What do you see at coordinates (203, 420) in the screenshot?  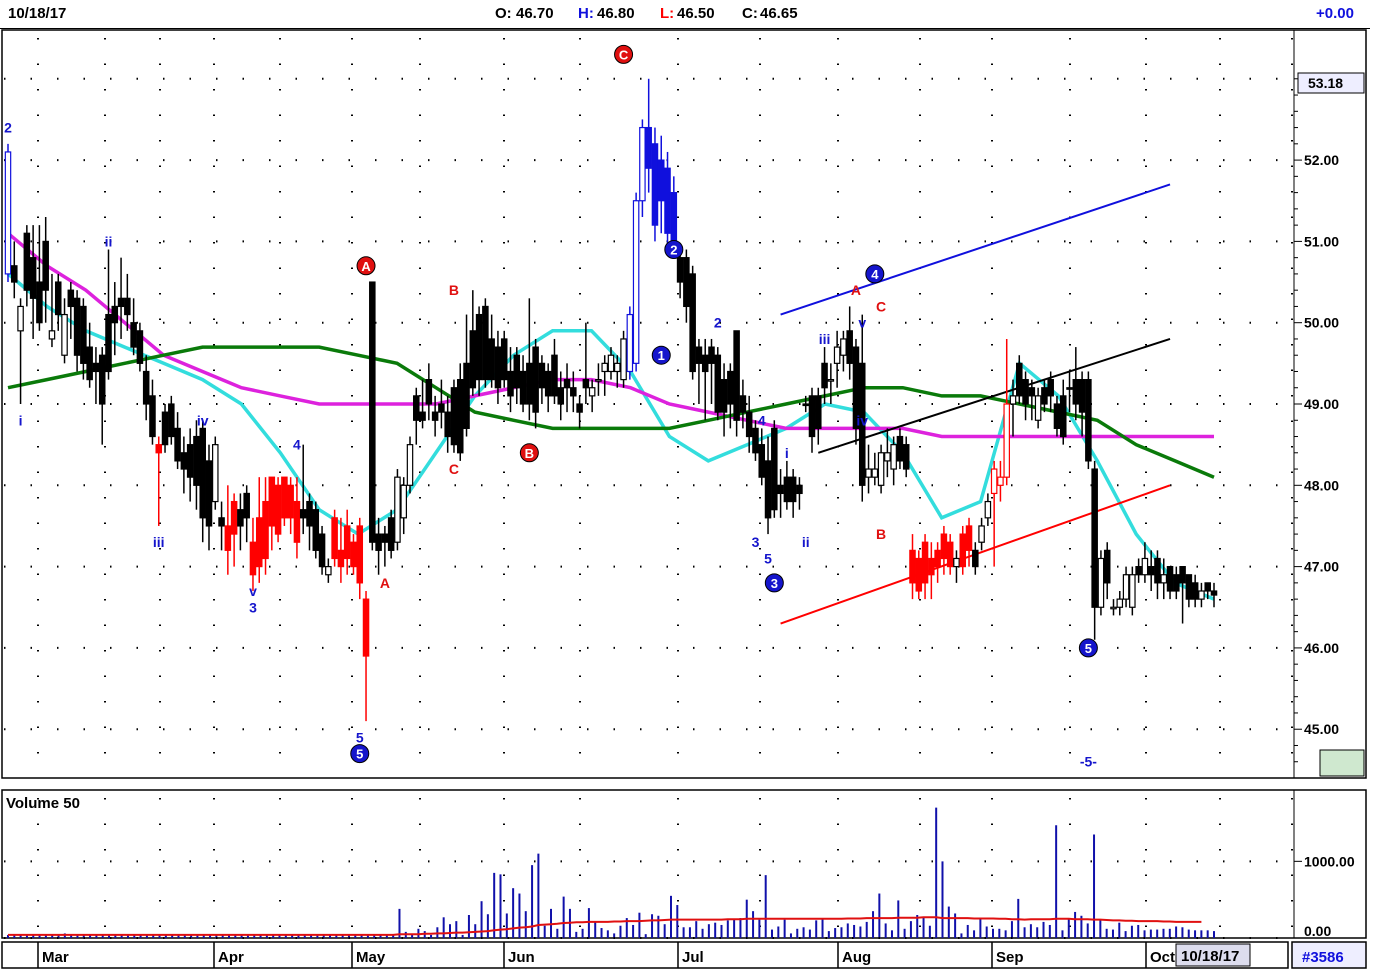 I see `wave-label: iv` at bounding box center [203, 420].